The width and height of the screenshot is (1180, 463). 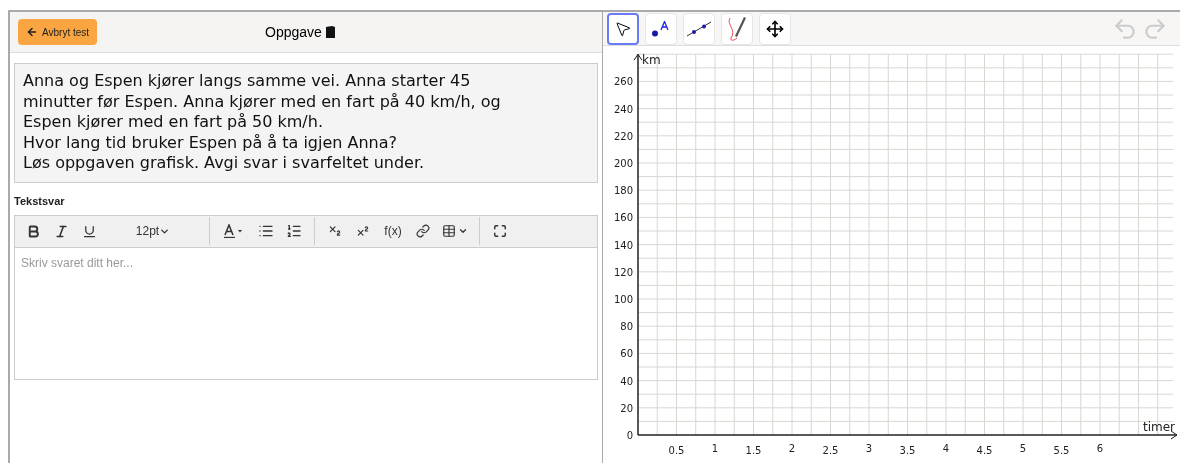 What do you see at coordinates (623, 218) in the screenshot?
I see `y-tick-label: 160` at bounding box center [623, 218].